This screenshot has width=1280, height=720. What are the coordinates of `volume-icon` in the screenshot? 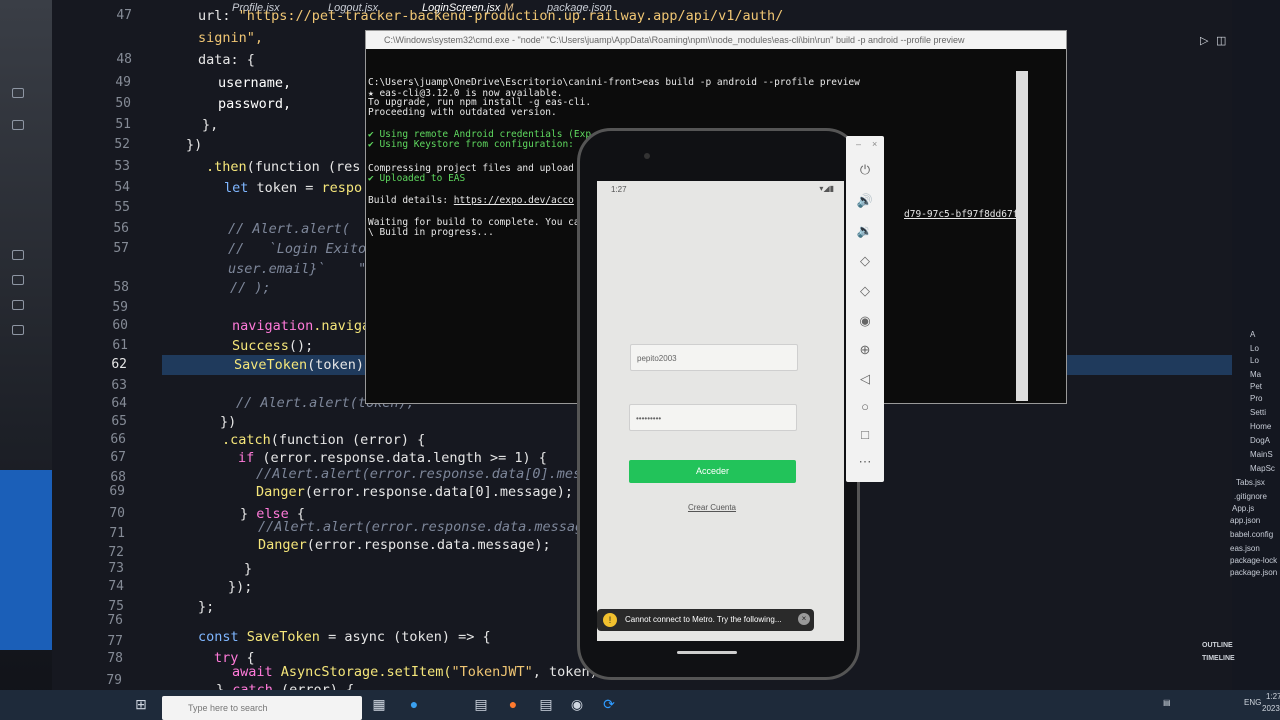 It's located at (18, 280).